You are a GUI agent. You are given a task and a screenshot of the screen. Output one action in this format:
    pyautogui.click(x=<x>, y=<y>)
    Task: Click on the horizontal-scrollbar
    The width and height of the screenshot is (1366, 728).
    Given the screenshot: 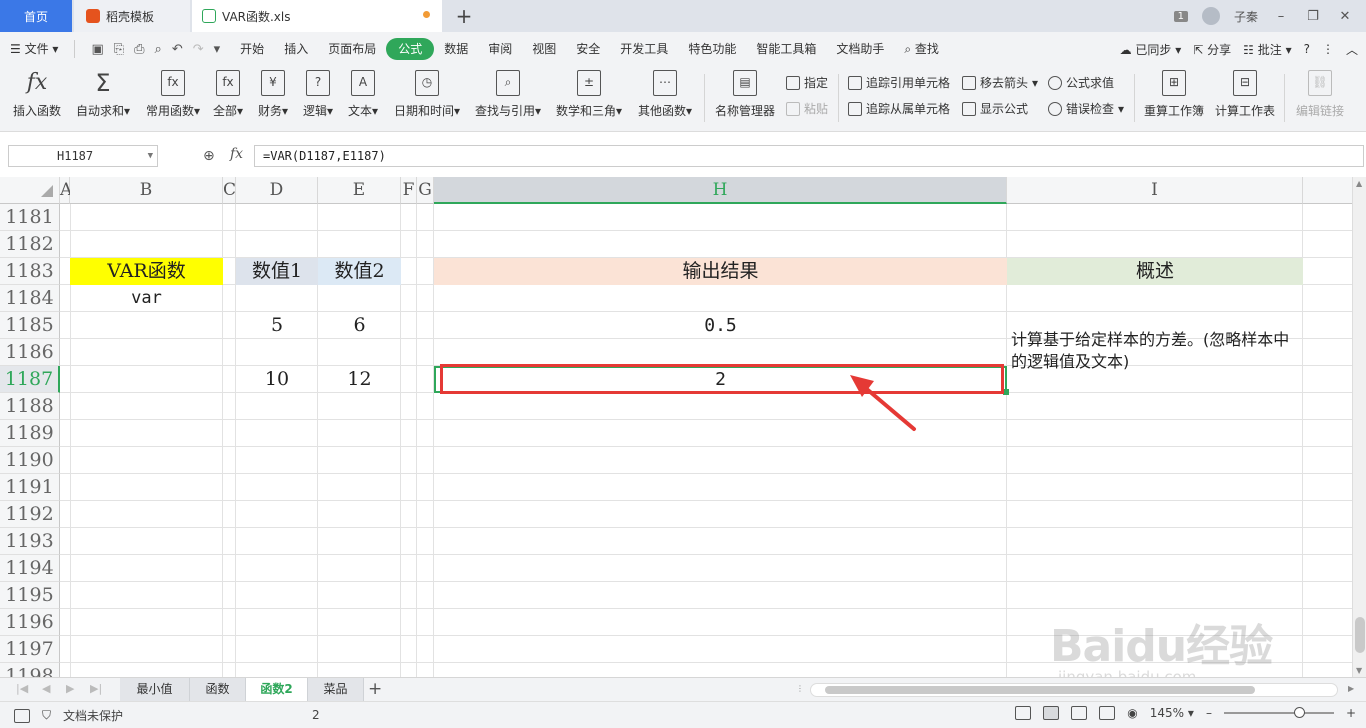 What is the action you would take?
    pyautogui.click(x=1074, y=690)
    